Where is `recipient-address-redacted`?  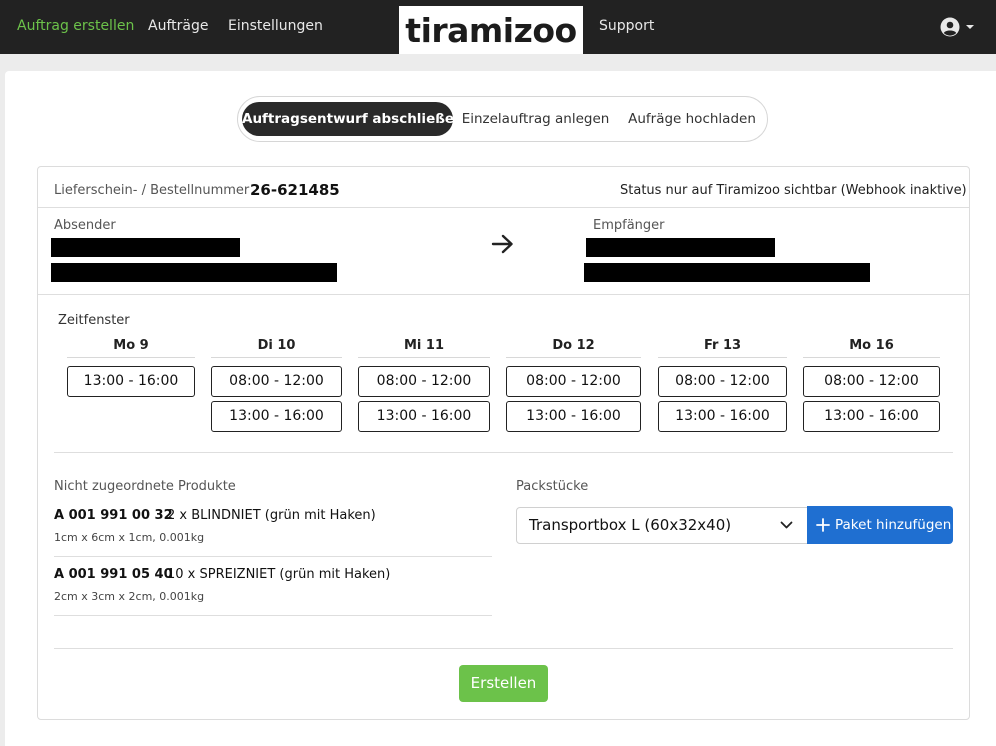
recipient-address-redacted is located at coordinates (727, 272).